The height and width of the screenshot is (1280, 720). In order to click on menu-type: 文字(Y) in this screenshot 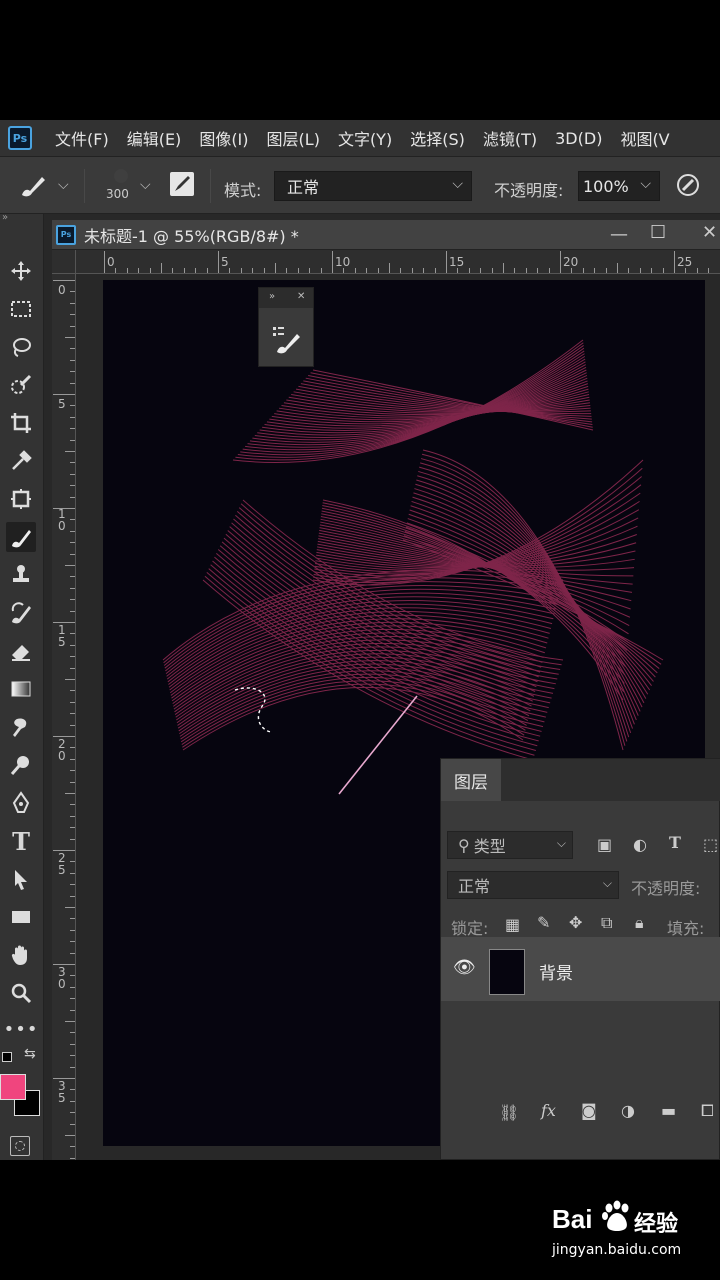, I will do `click(365, 138)`.